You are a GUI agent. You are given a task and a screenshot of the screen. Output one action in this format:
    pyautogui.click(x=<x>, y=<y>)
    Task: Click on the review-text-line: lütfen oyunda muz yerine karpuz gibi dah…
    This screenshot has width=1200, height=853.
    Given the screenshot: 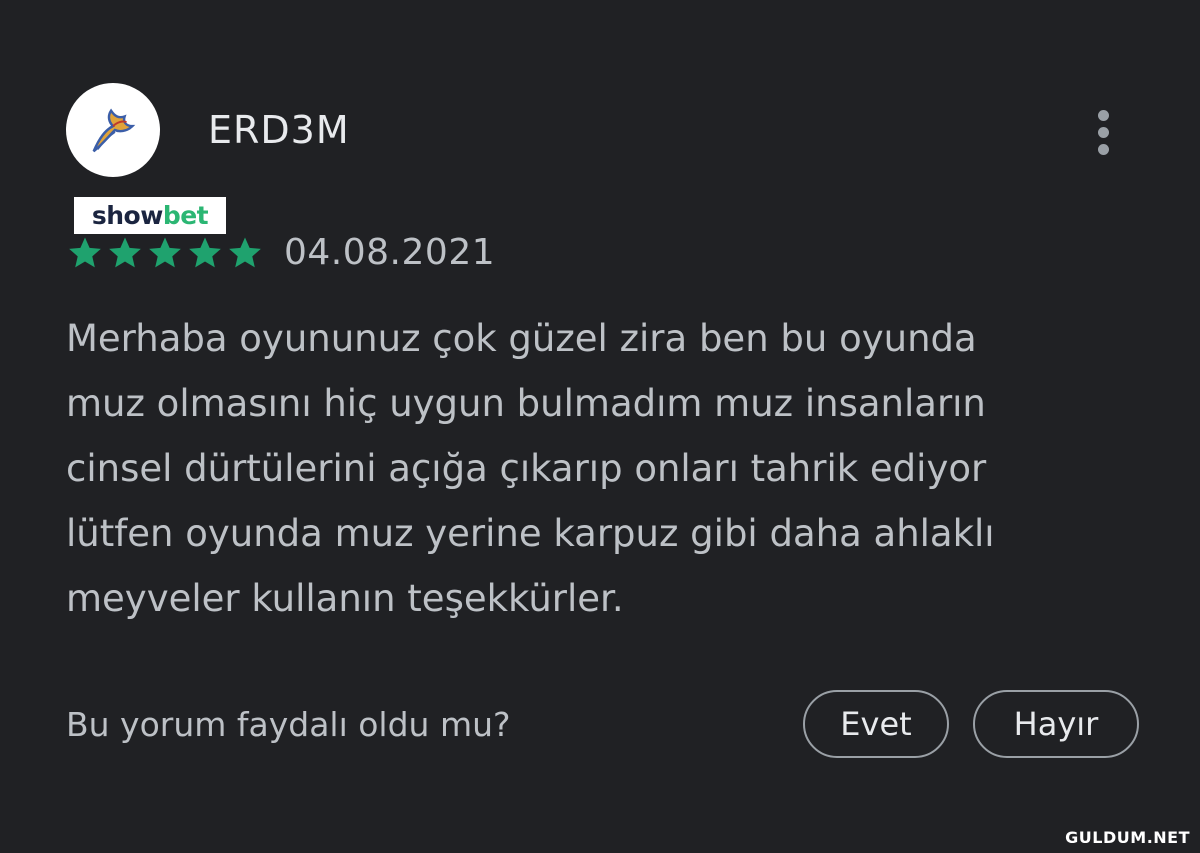 What is the action you would take?
    pyautogui.click(x=530, y=533)
    